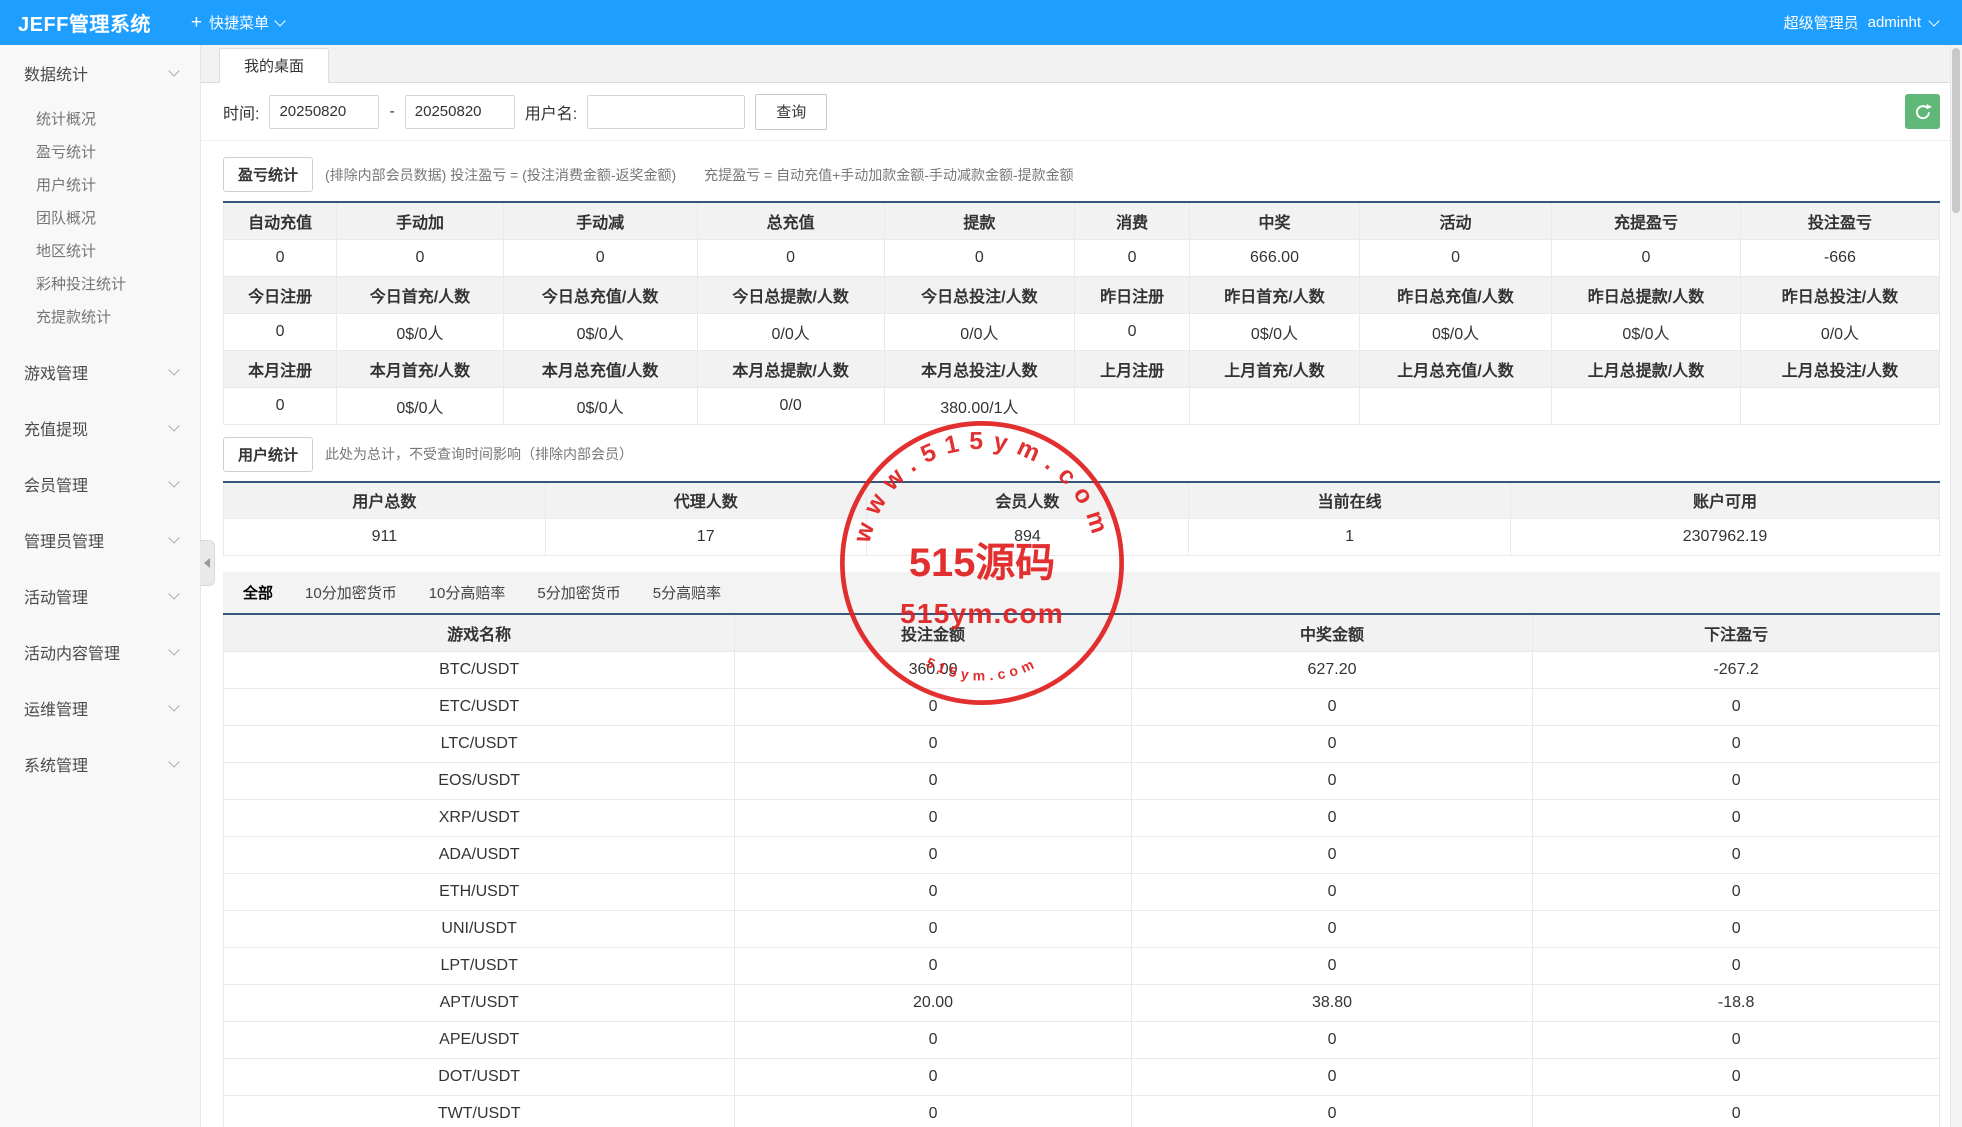 The image size is (1962, 1127). I want to click on user-section-note: 此处为总计，不受查询时间影响（排除内部会员）, so click(479, 454).